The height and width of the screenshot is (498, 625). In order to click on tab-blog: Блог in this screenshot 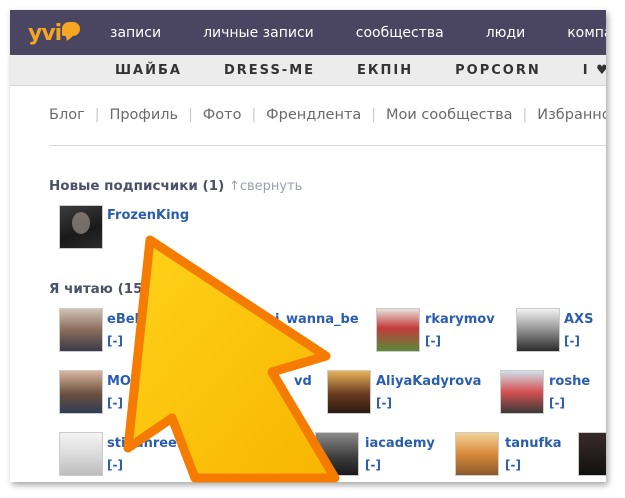, I will do `click(67, 115)`.